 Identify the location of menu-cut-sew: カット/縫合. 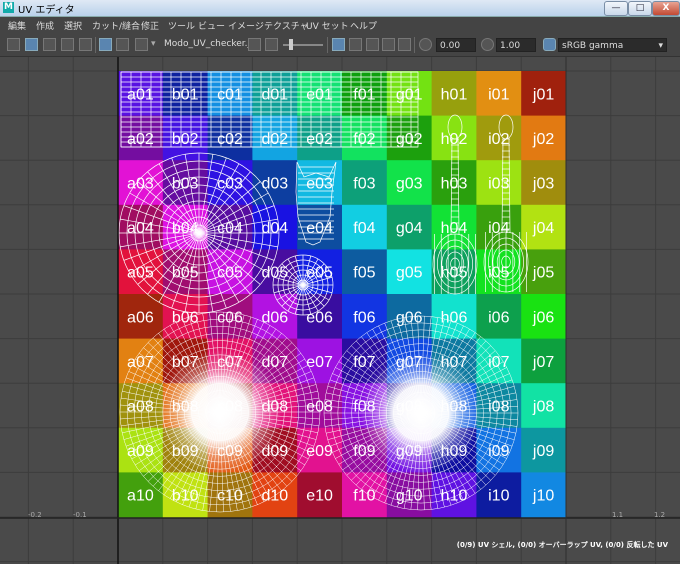
(116, 25).